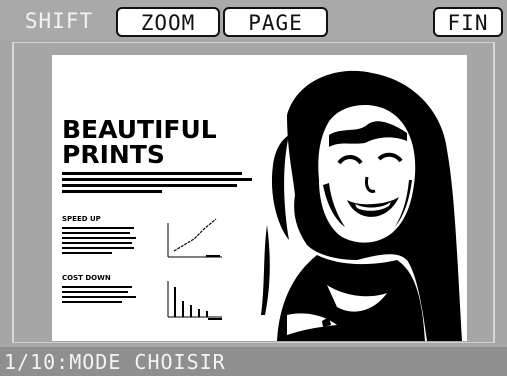 The height and width of the screenshot is (376, 507). What do you see at coordinates (194, 300) in the screenshot?
I see `preview-graph-cost` at bounding box center [194, 300].